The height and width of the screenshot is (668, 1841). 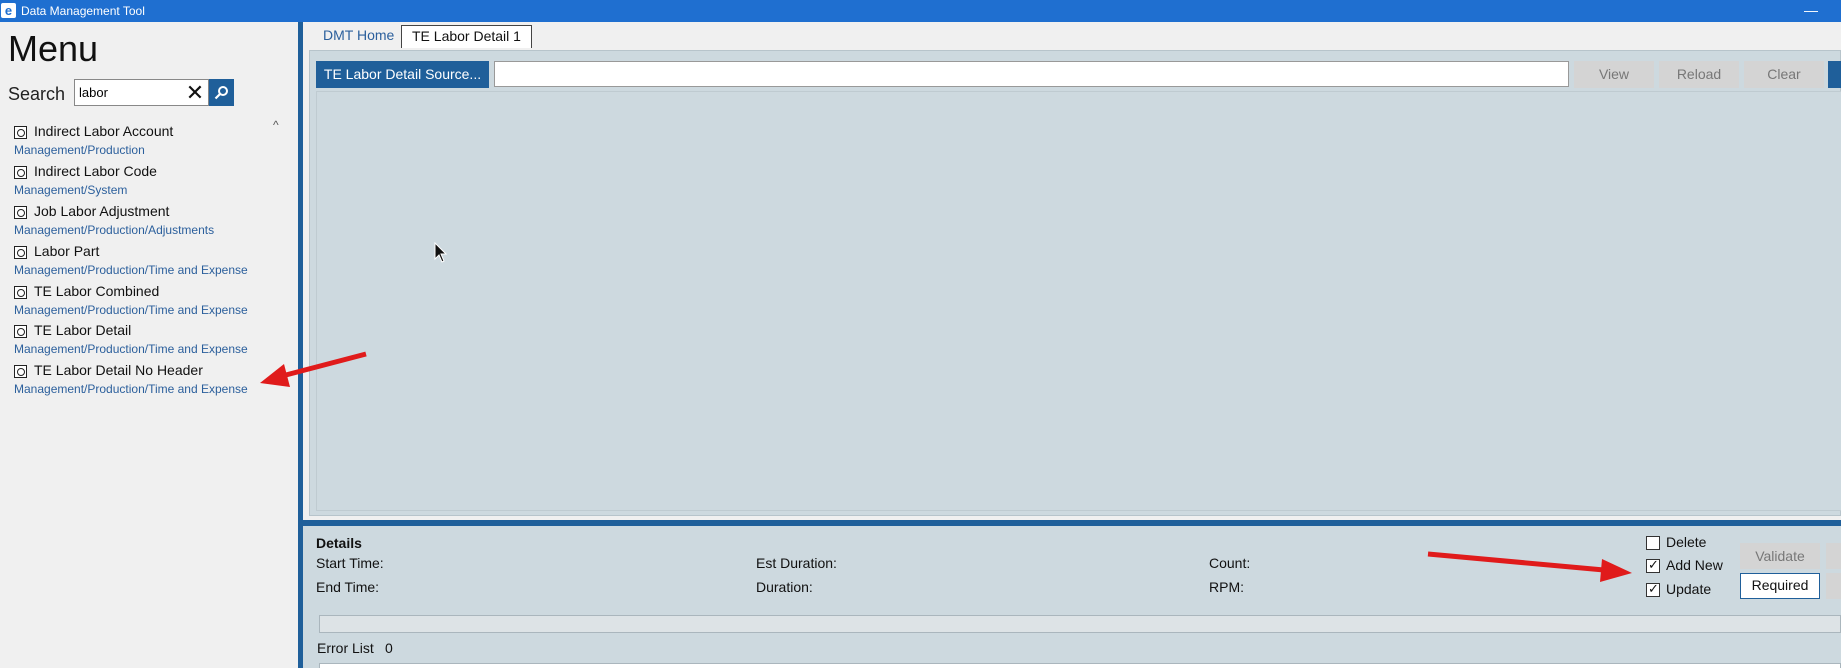 I want to click on error-list-label: Error List, so click(x=345, y=648).